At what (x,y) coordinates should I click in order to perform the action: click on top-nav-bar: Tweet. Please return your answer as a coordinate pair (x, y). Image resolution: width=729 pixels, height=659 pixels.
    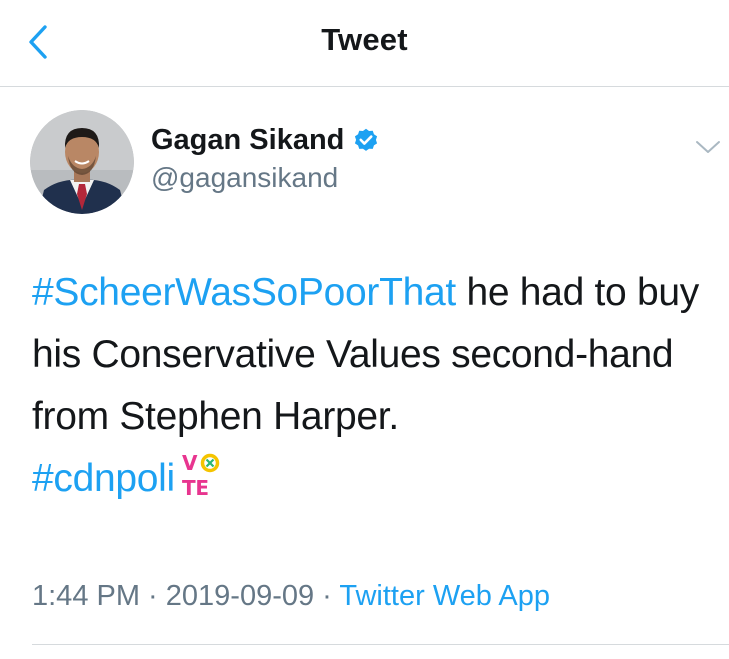
    Looking at the image, I should click on (364, 43).